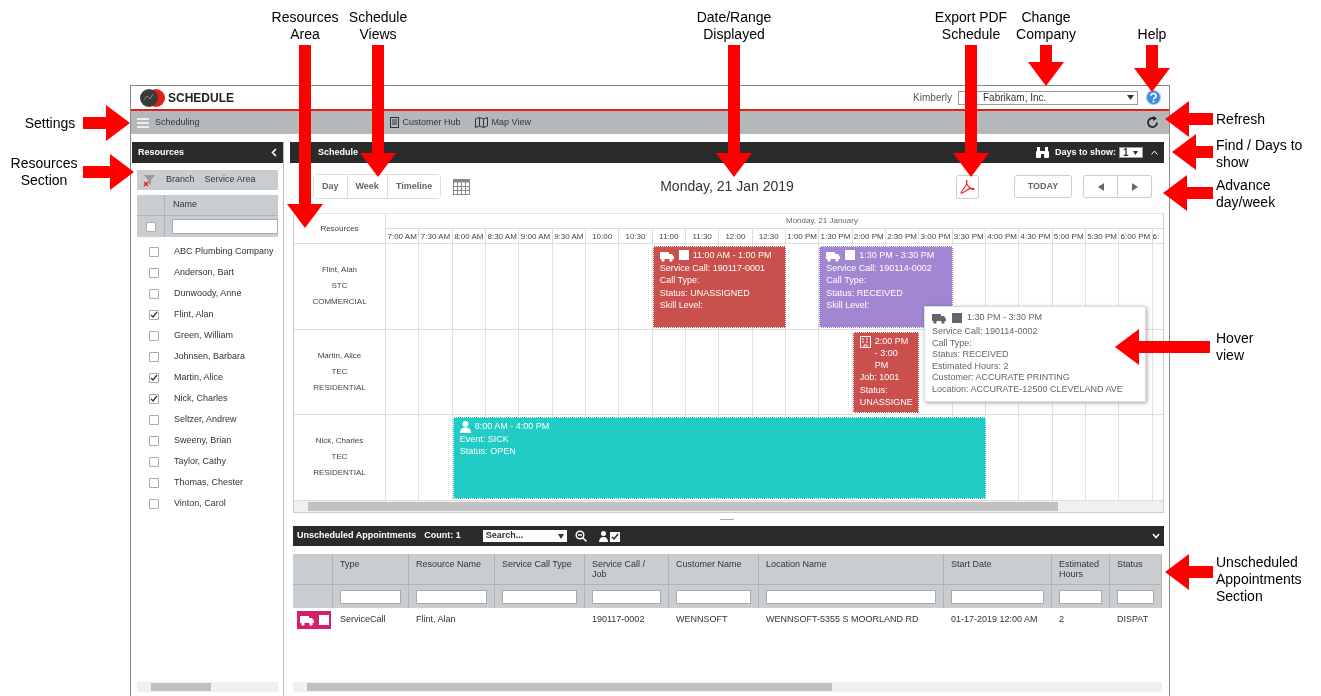 The width and height of the screenshot is (1321, 696). I want to click on document-icon, so click(394, 122).